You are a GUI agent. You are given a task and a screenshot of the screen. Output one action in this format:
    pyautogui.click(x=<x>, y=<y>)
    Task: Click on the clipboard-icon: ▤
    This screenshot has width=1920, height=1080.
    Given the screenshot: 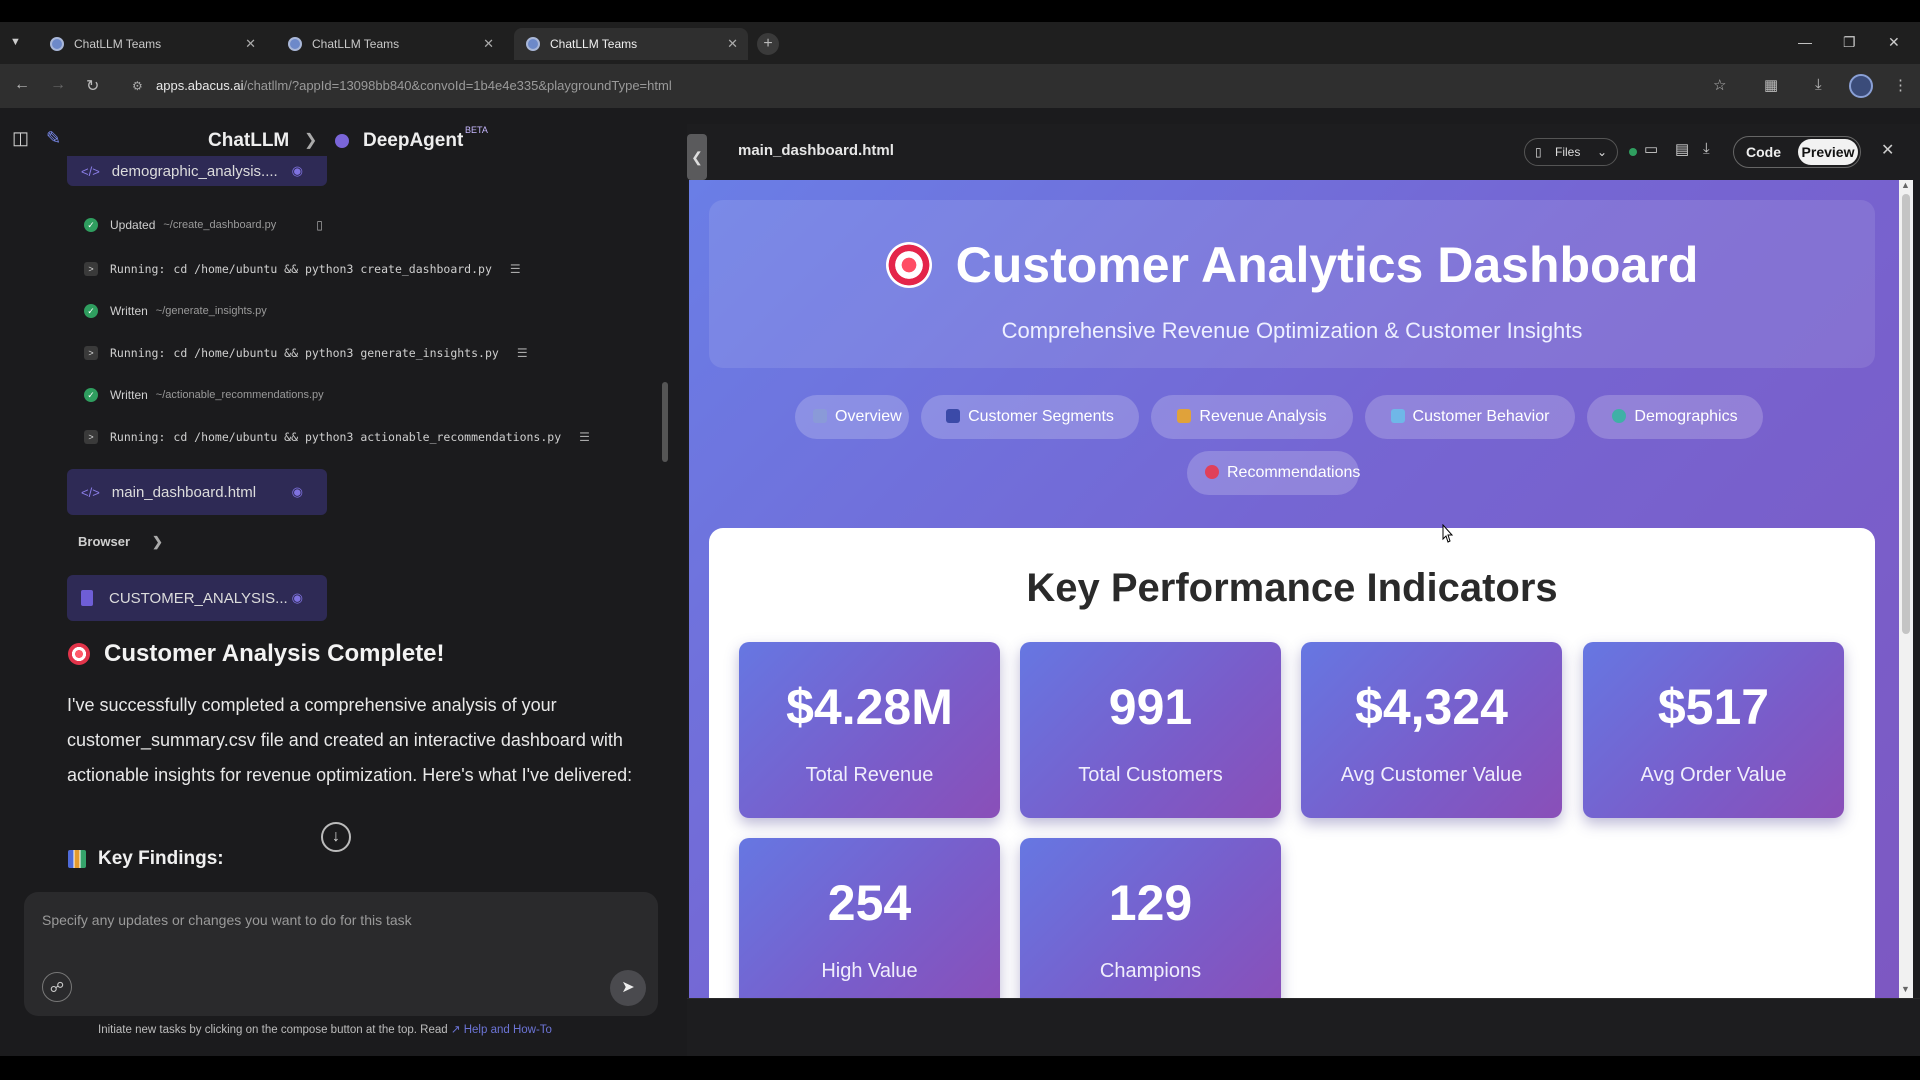 What is the action you would take?
    pyautogui.click(x=1682, y=149)
    